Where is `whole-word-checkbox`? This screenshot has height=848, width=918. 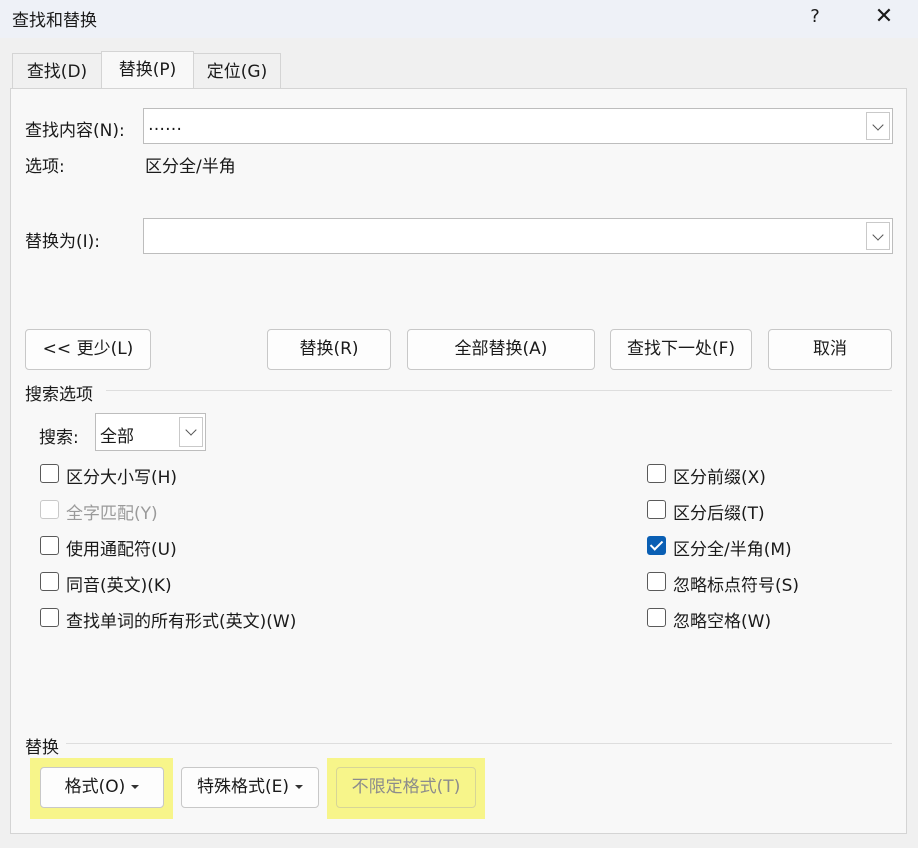
whole-word-checkbox is located at coordinates (49, 509).